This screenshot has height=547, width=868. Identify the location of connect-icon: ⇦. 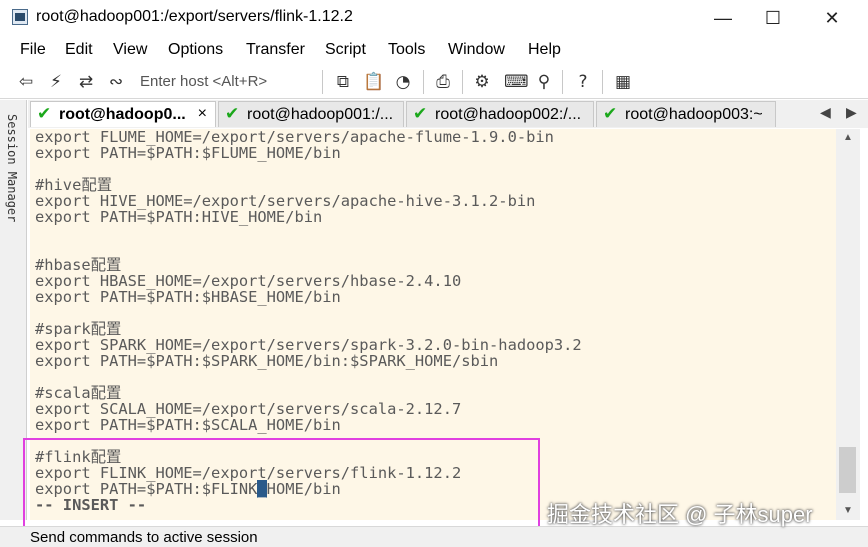
(26, 82).